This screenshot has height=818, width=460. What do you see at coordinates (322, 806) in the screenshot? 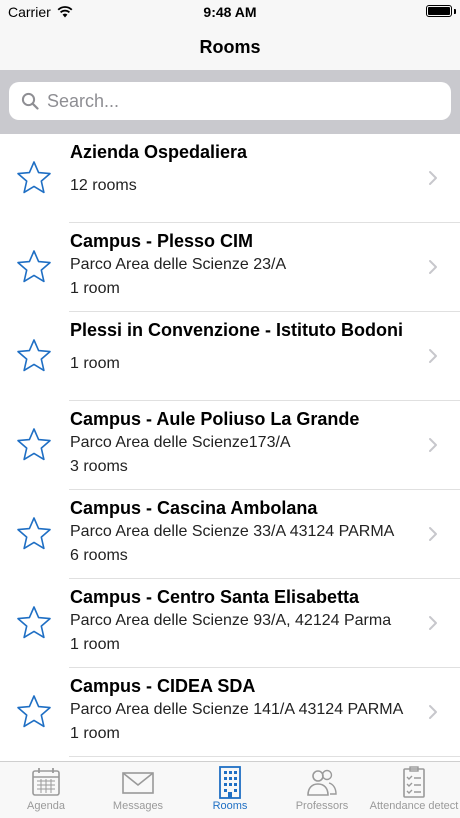
I see `tab-label: Professors` at bounding box center [322, 806].